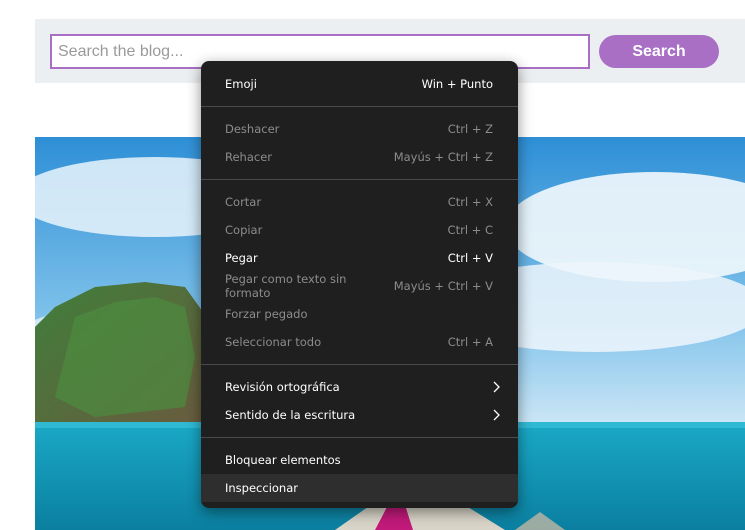  Describe the element at coordinates (470, 202) in the screenshot. I see `menu-item-shortcut: Ctrl + X` at that location.